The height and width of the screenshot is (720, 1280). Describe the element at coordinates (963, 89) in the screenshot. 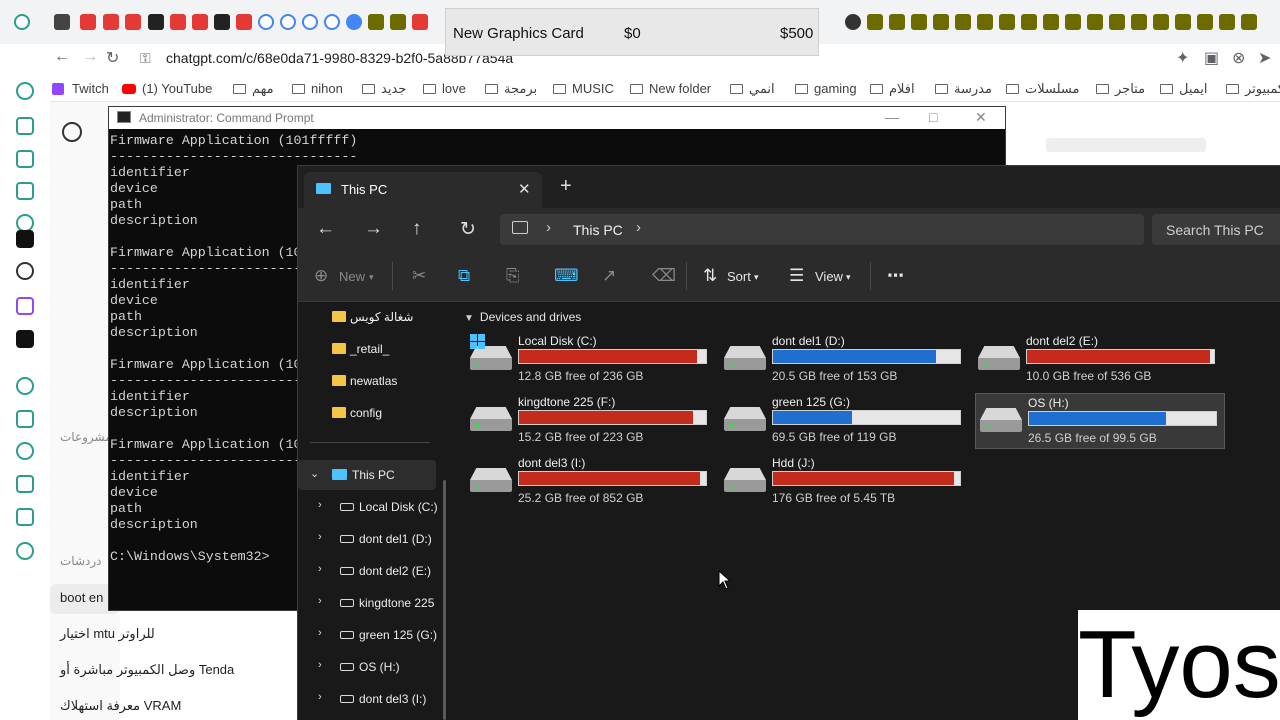

I see `bookmark-folder: مدرسة` at that location.